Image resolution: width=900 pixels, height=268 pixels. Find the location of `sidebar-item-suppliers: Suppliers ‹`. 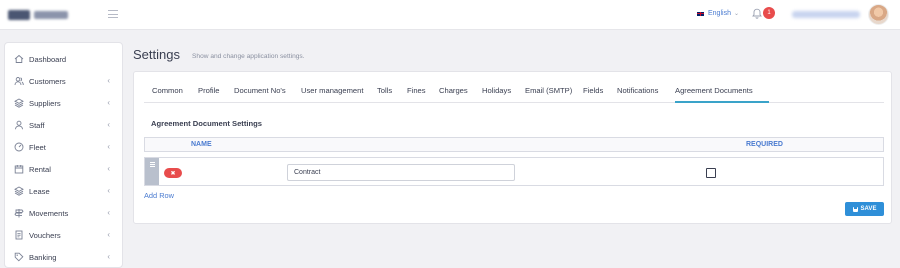

sidebar-item-suppliers: Suppliers ‹ is located at coordinates (63, 103).